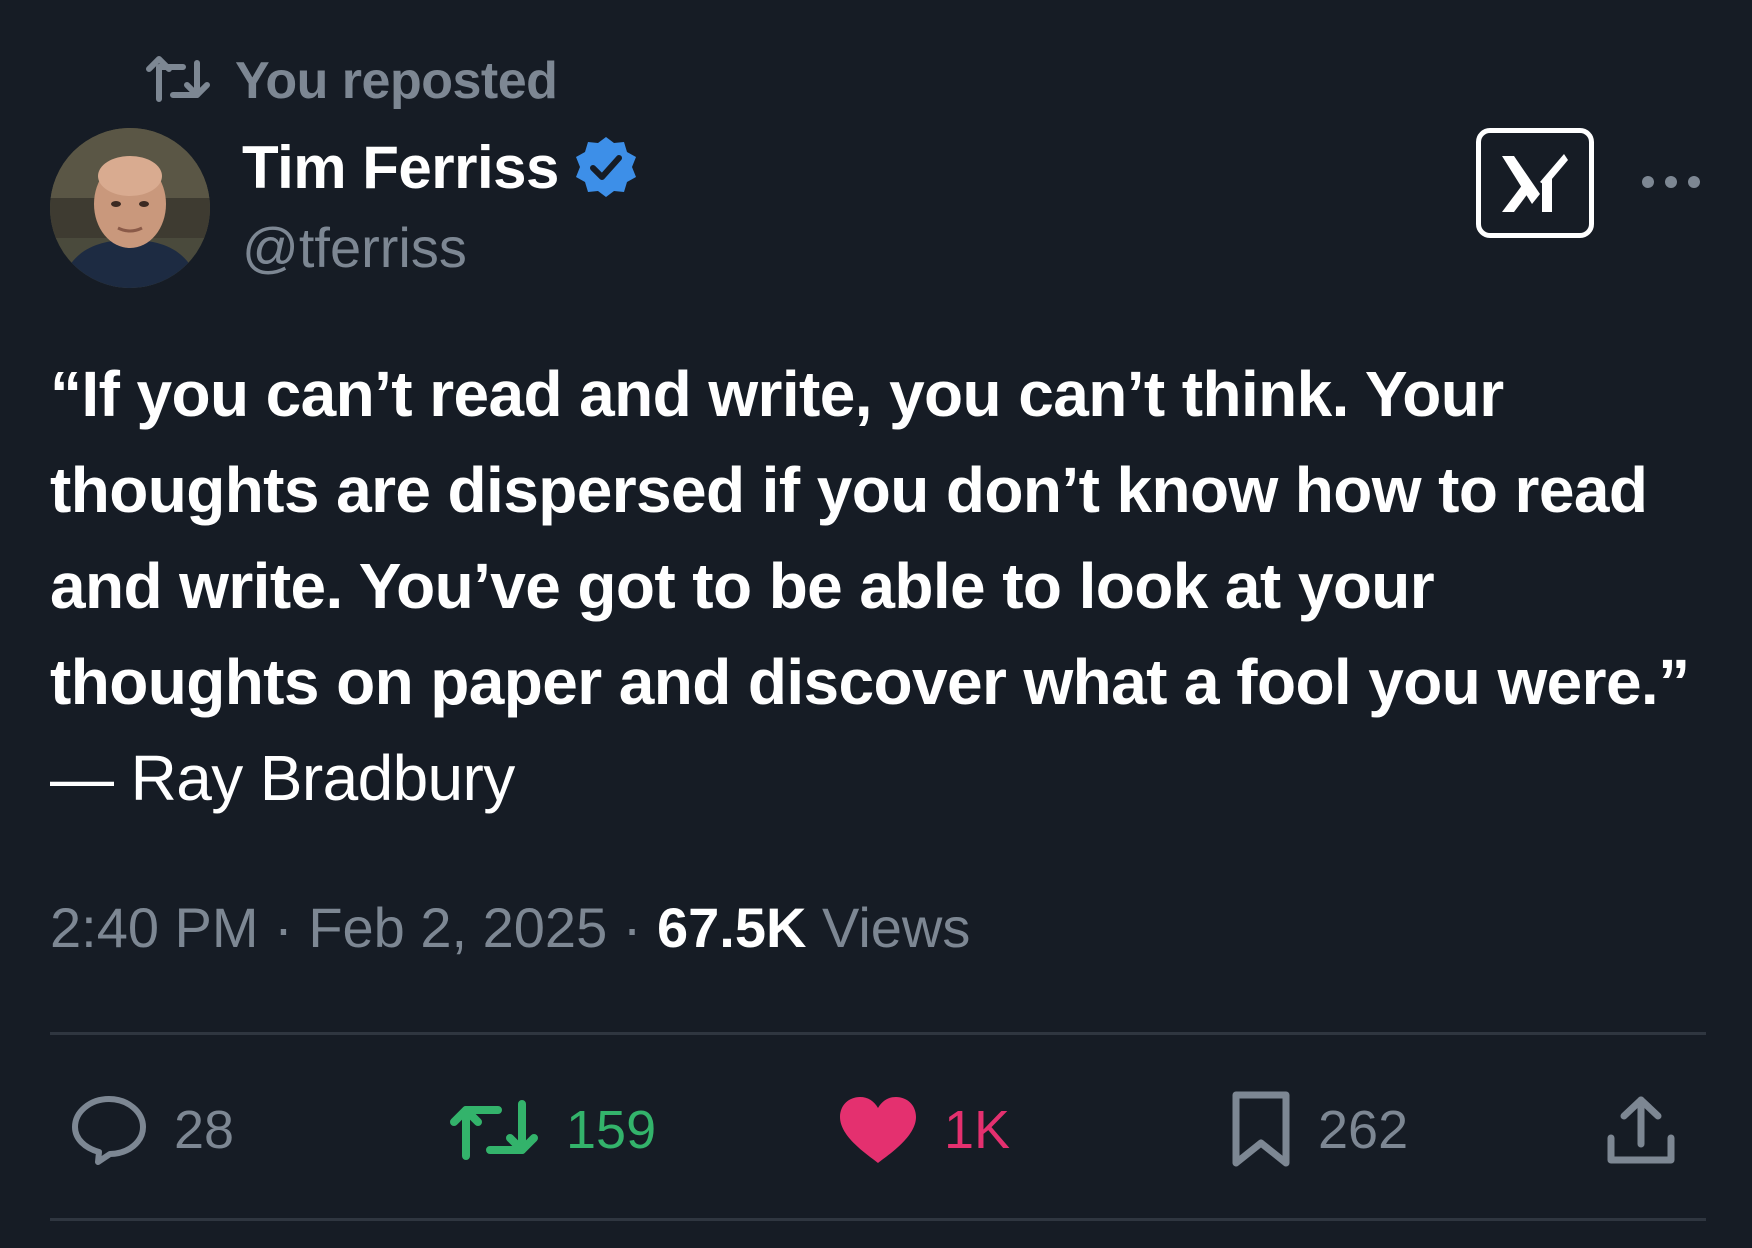 Image resolution: width=1752 pixels, height=1248 pixels. I want to click on like-count: 1K, so click(977, 1130).